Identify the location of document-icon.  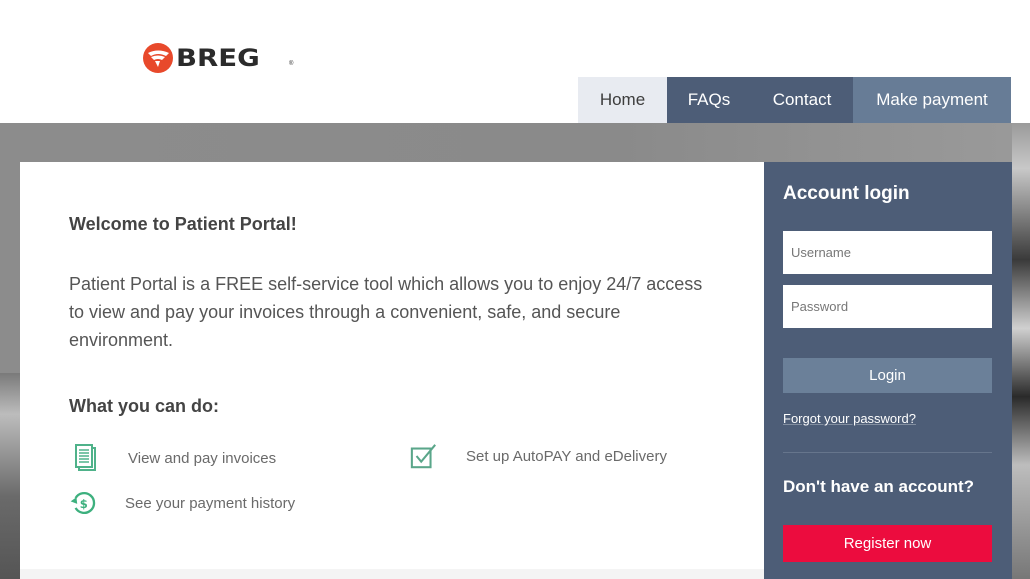
(86, 458).